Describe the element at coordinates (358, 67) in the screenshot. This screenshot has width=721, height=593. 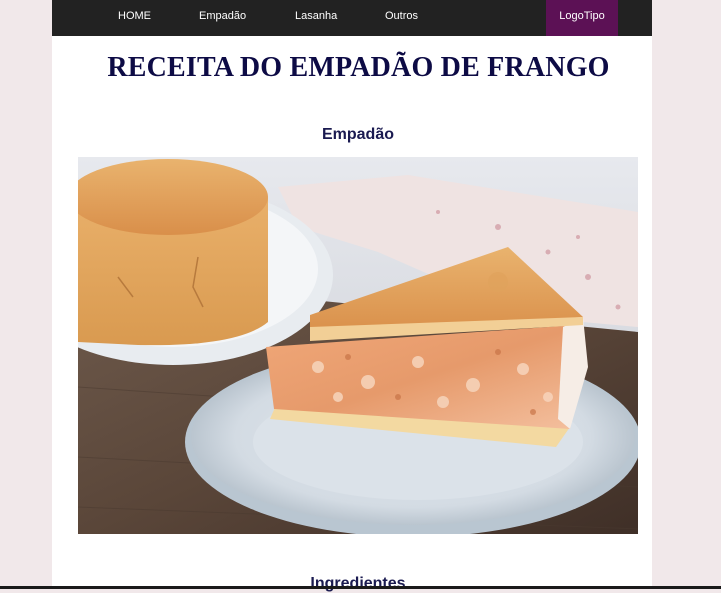
I see `page-title: RECEITA DO EMPADÃO DE FRANGO` at that location.